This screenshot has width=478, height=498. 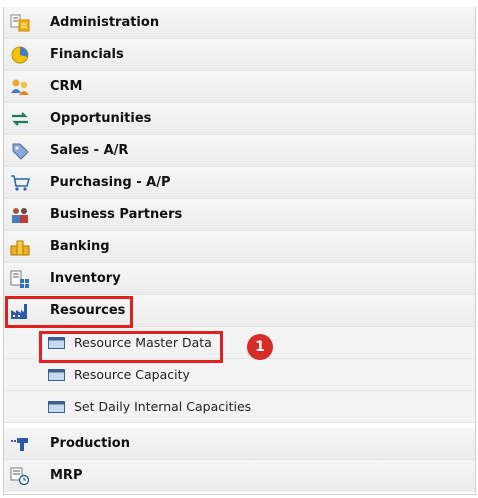 I want to click on financials-icon, so click(x=20, y=55).